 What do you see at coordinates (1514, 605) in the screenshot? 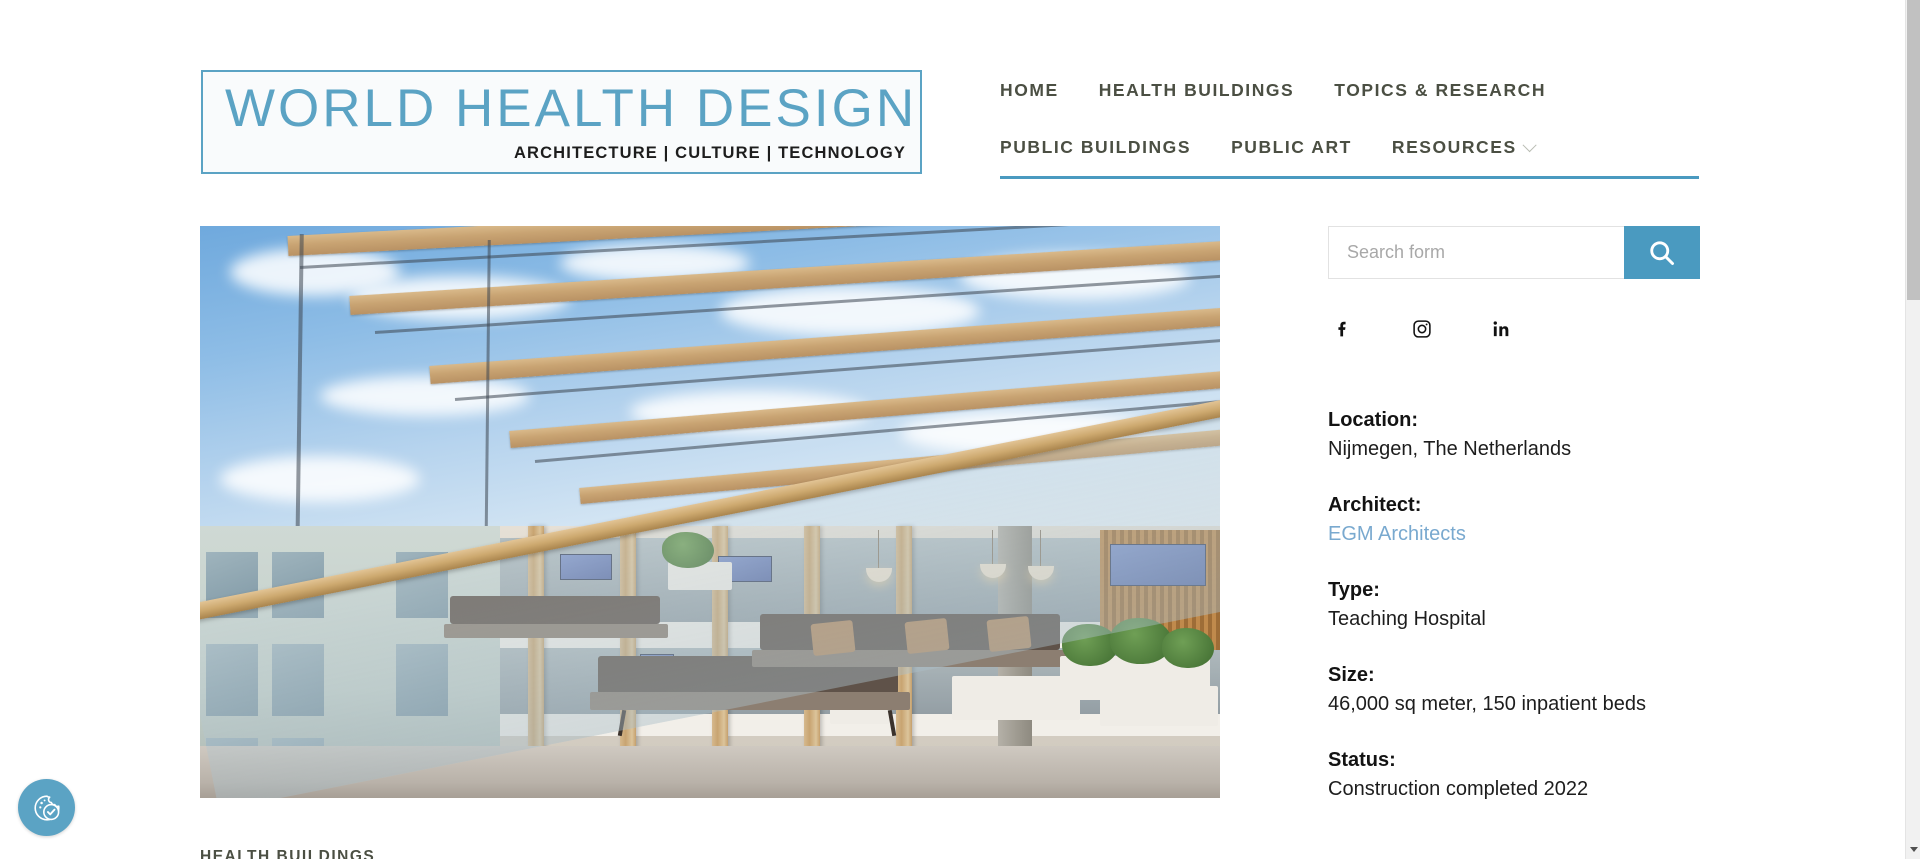
I see `meta-block-type: Type: Teaching Hospital` at bounding box center [1514, 605].